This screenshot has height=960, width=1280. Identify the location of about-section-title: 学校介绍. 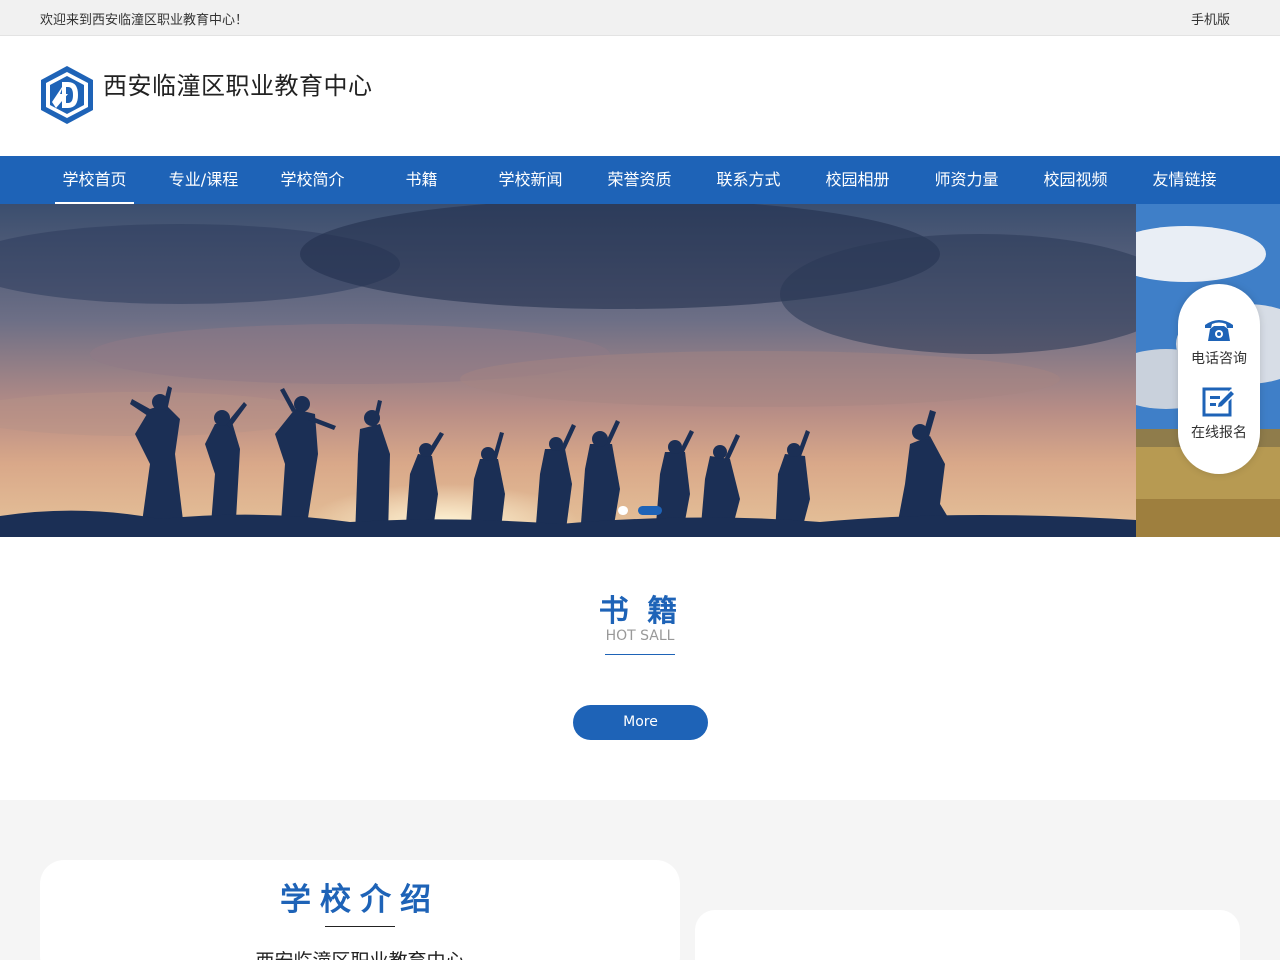
(360, 900).